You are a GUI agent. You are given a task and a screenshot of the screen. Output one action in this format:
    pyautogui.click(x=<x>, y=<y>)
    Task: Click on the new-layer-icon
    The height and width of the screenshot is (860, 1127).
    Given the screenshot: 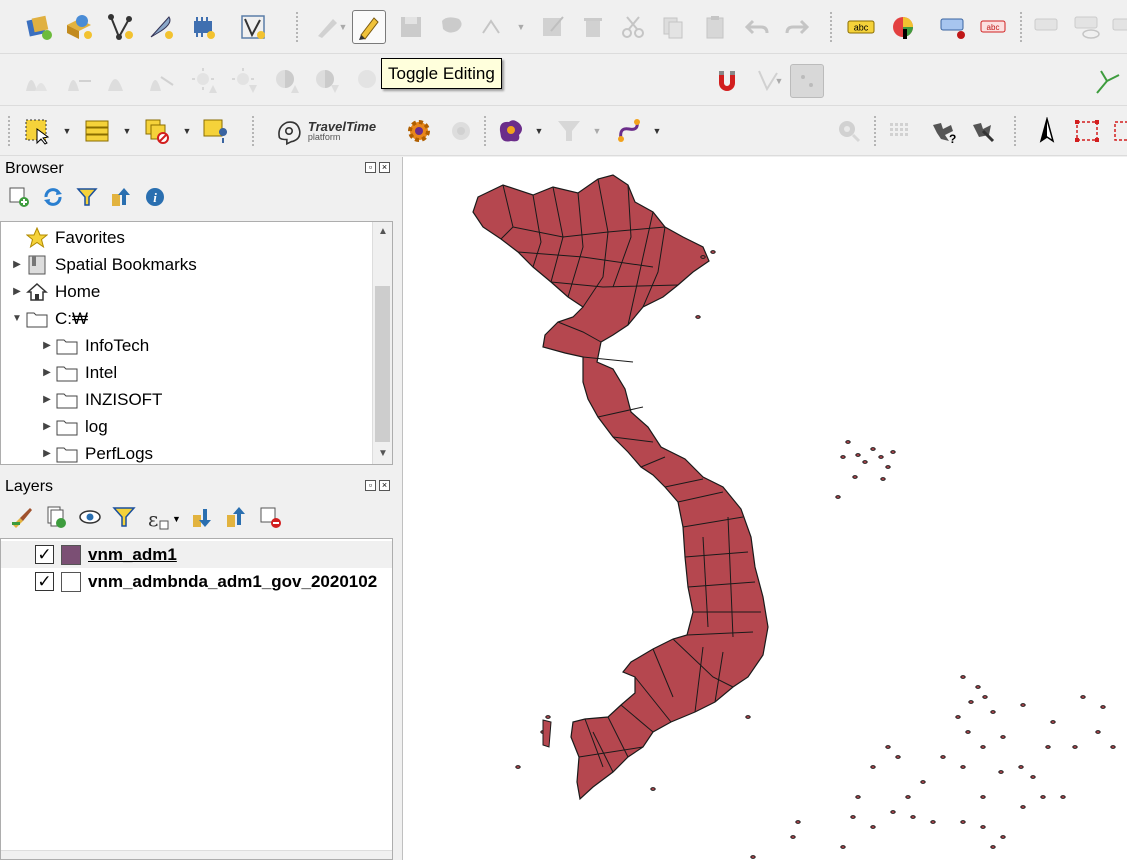 What is the action you would take?
    pyautogui.click(x=79, y=27)
    